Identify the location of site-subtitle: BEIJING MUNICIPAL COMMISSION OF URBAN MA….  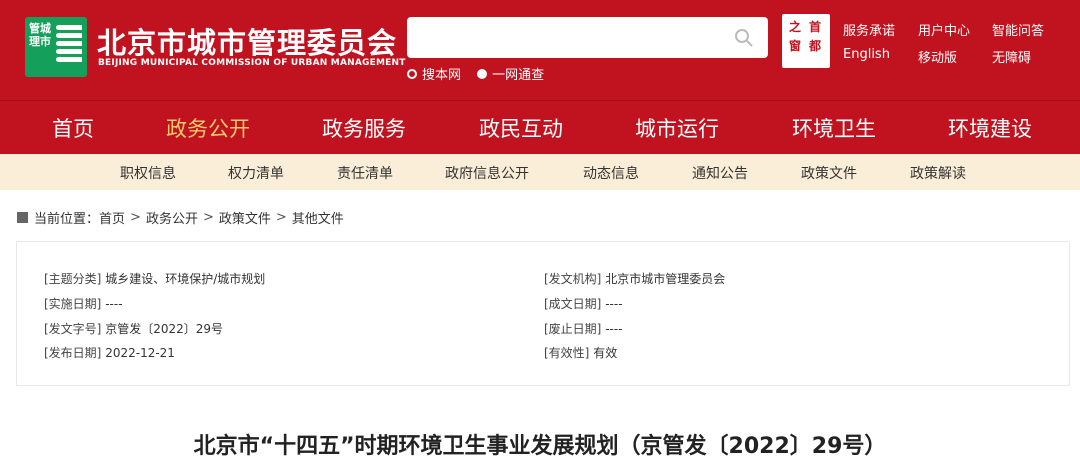
(252, 63).